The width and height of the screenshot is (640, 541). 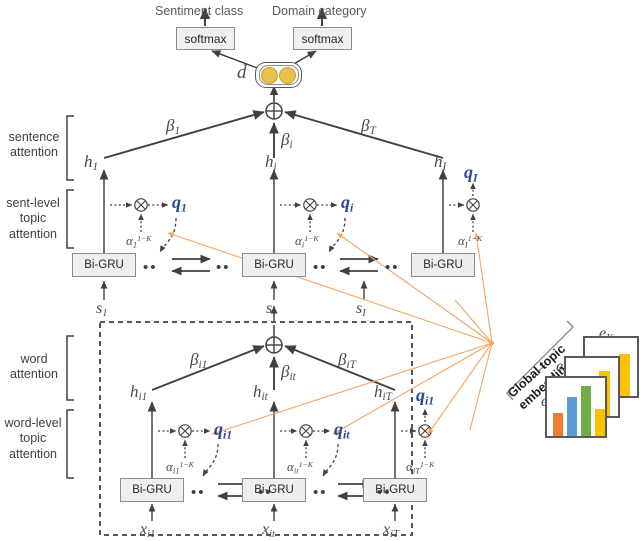 What do you see at coordinates (319, 11) in the screenshot?
I see `domain-category-label: Domain category` at bounding box center [319, 11].